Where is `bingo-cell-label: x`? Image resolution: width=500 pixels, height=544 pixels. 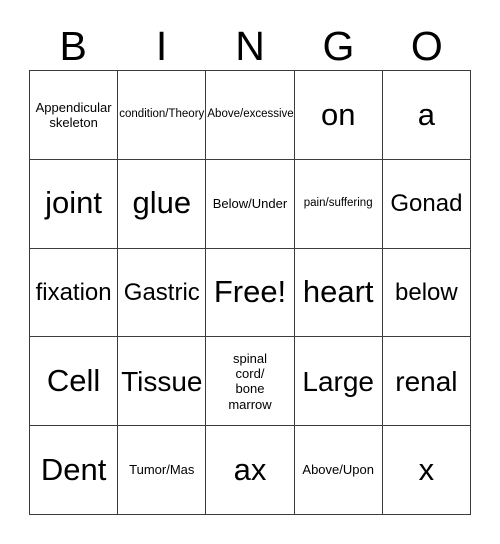
bingo-cell-label: x is located at coordinates (426, 469).